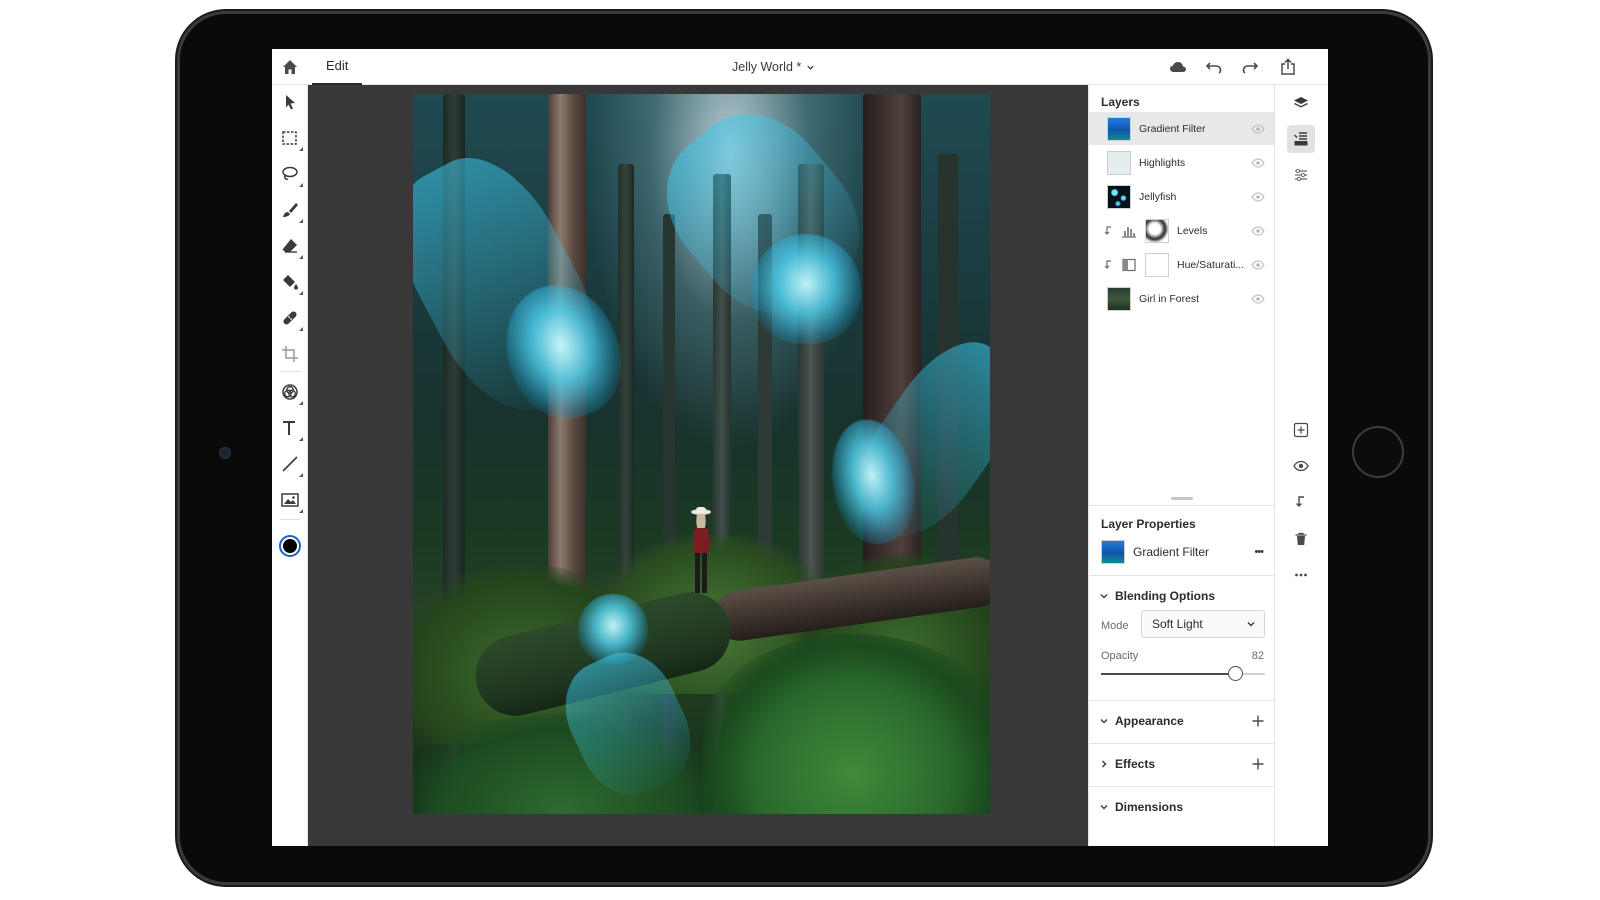 This screenshot has height=900, width=1600. Describe the element at coordinates (1301, 430) in the screenshot. I see `add-layer-icon` at that location.